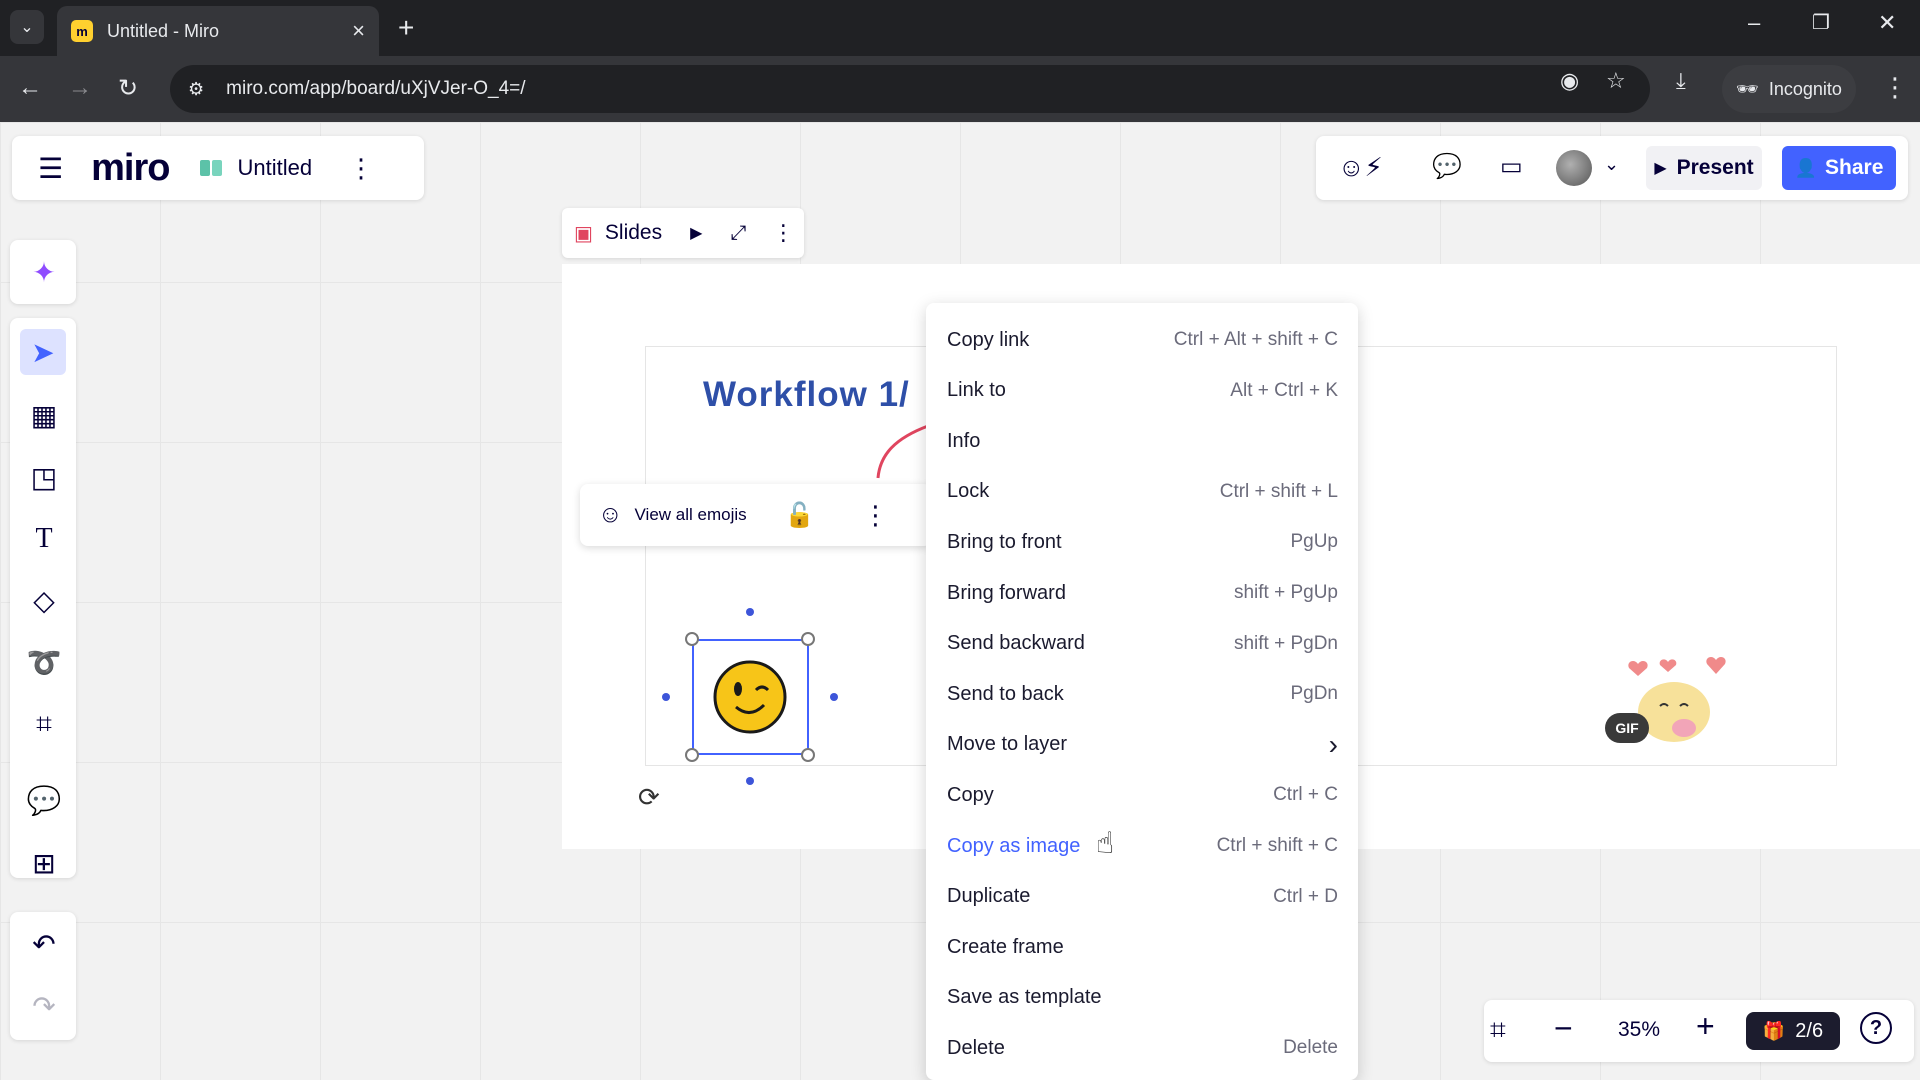 This screenshot has width=1920, height=1080. I want to click on frame-tool-icon: ⌗, so click(44, 724).